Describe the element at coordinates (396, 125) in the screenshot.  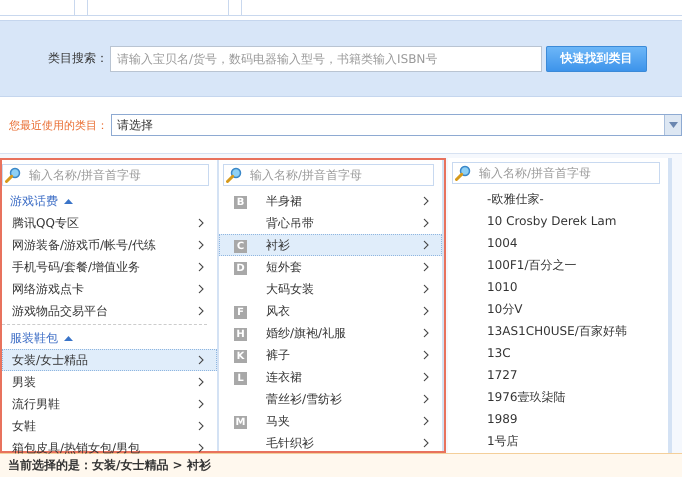
I see `recent-category-dropdown: 请选择` at that location.